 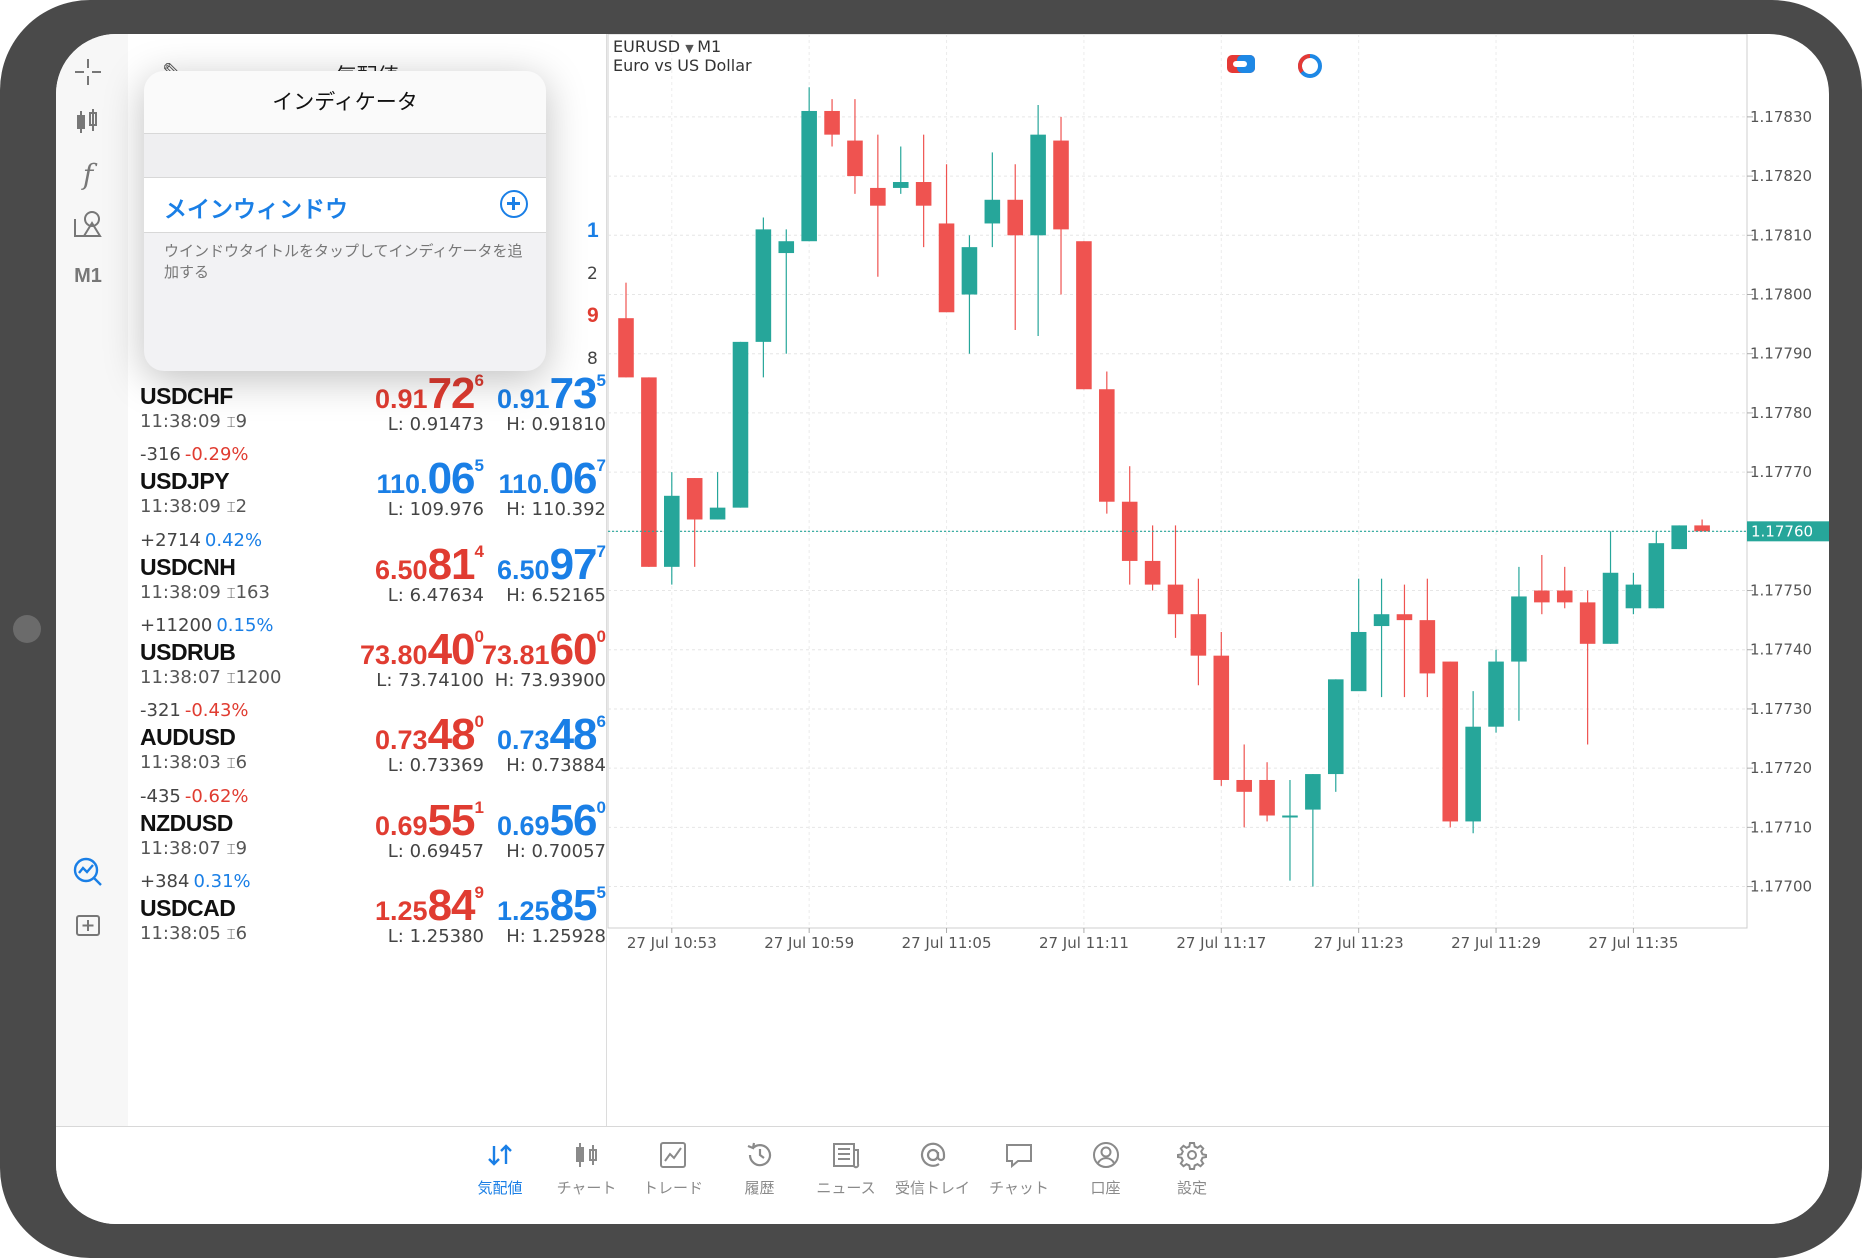 What do you see at coordinates (1106, 1167) in the screenshot?
I see `tab-account: 口座` at bounding box center [1106, 1167].